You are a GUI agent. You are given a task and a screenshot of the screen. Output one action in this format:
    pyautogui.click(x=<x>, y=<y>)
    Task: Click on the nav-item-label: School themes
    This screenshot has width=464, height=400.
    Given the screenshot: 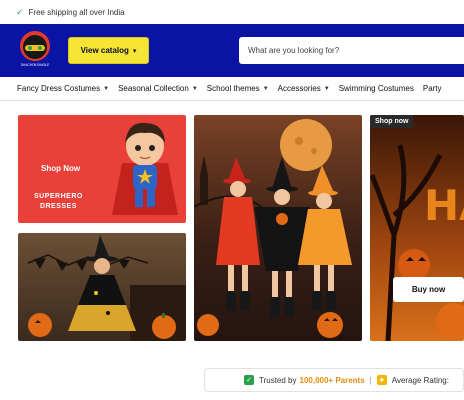 What is the action you would take?
    pyautogui.click(x=233, y=88)
    